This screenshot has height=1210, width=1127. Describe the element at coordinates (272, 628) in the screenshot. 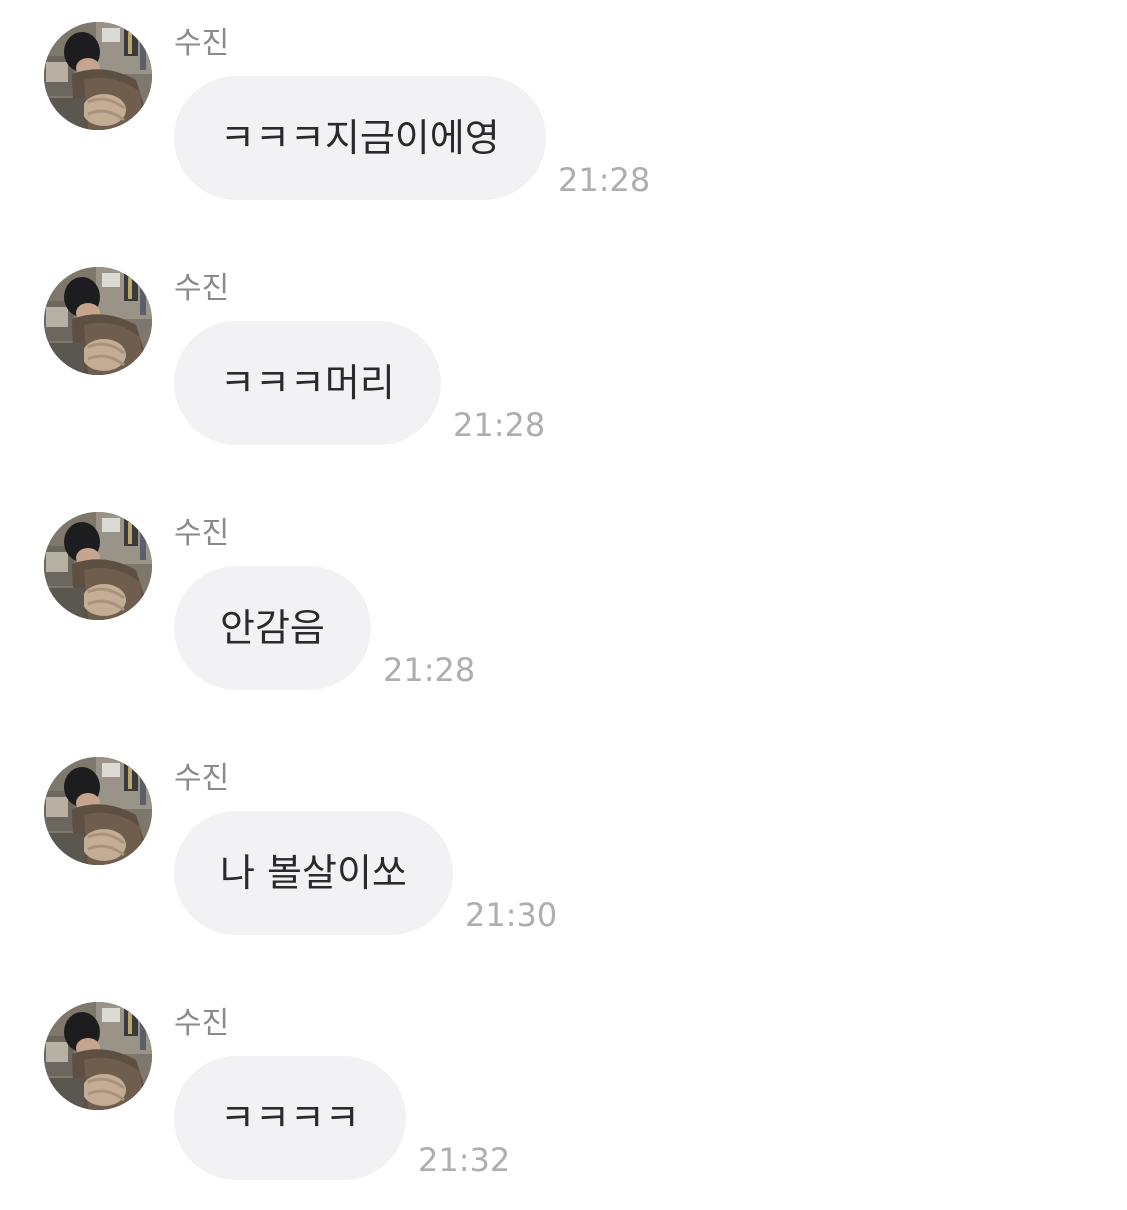

I see `message-bubble: 안감음` at that location.